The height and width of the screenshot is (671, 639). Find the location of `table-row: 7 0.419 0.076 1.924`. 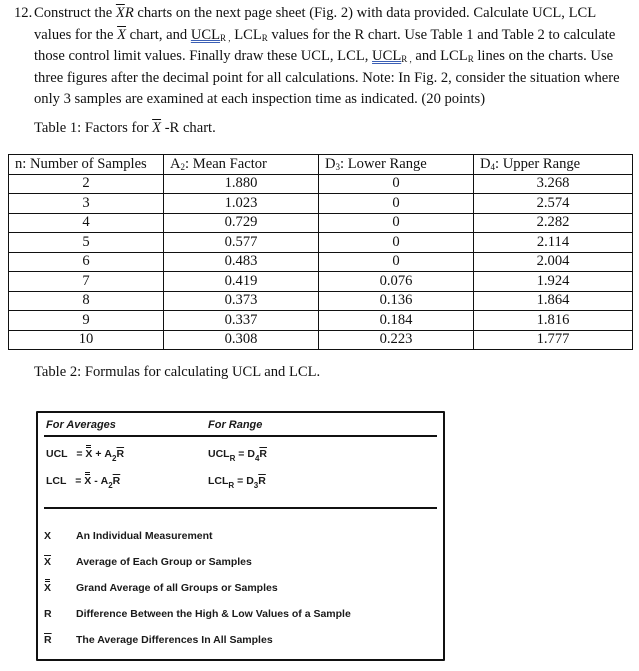

table-row: 7 0.419 0.076 1.924 is located at coordinates (320, 281).